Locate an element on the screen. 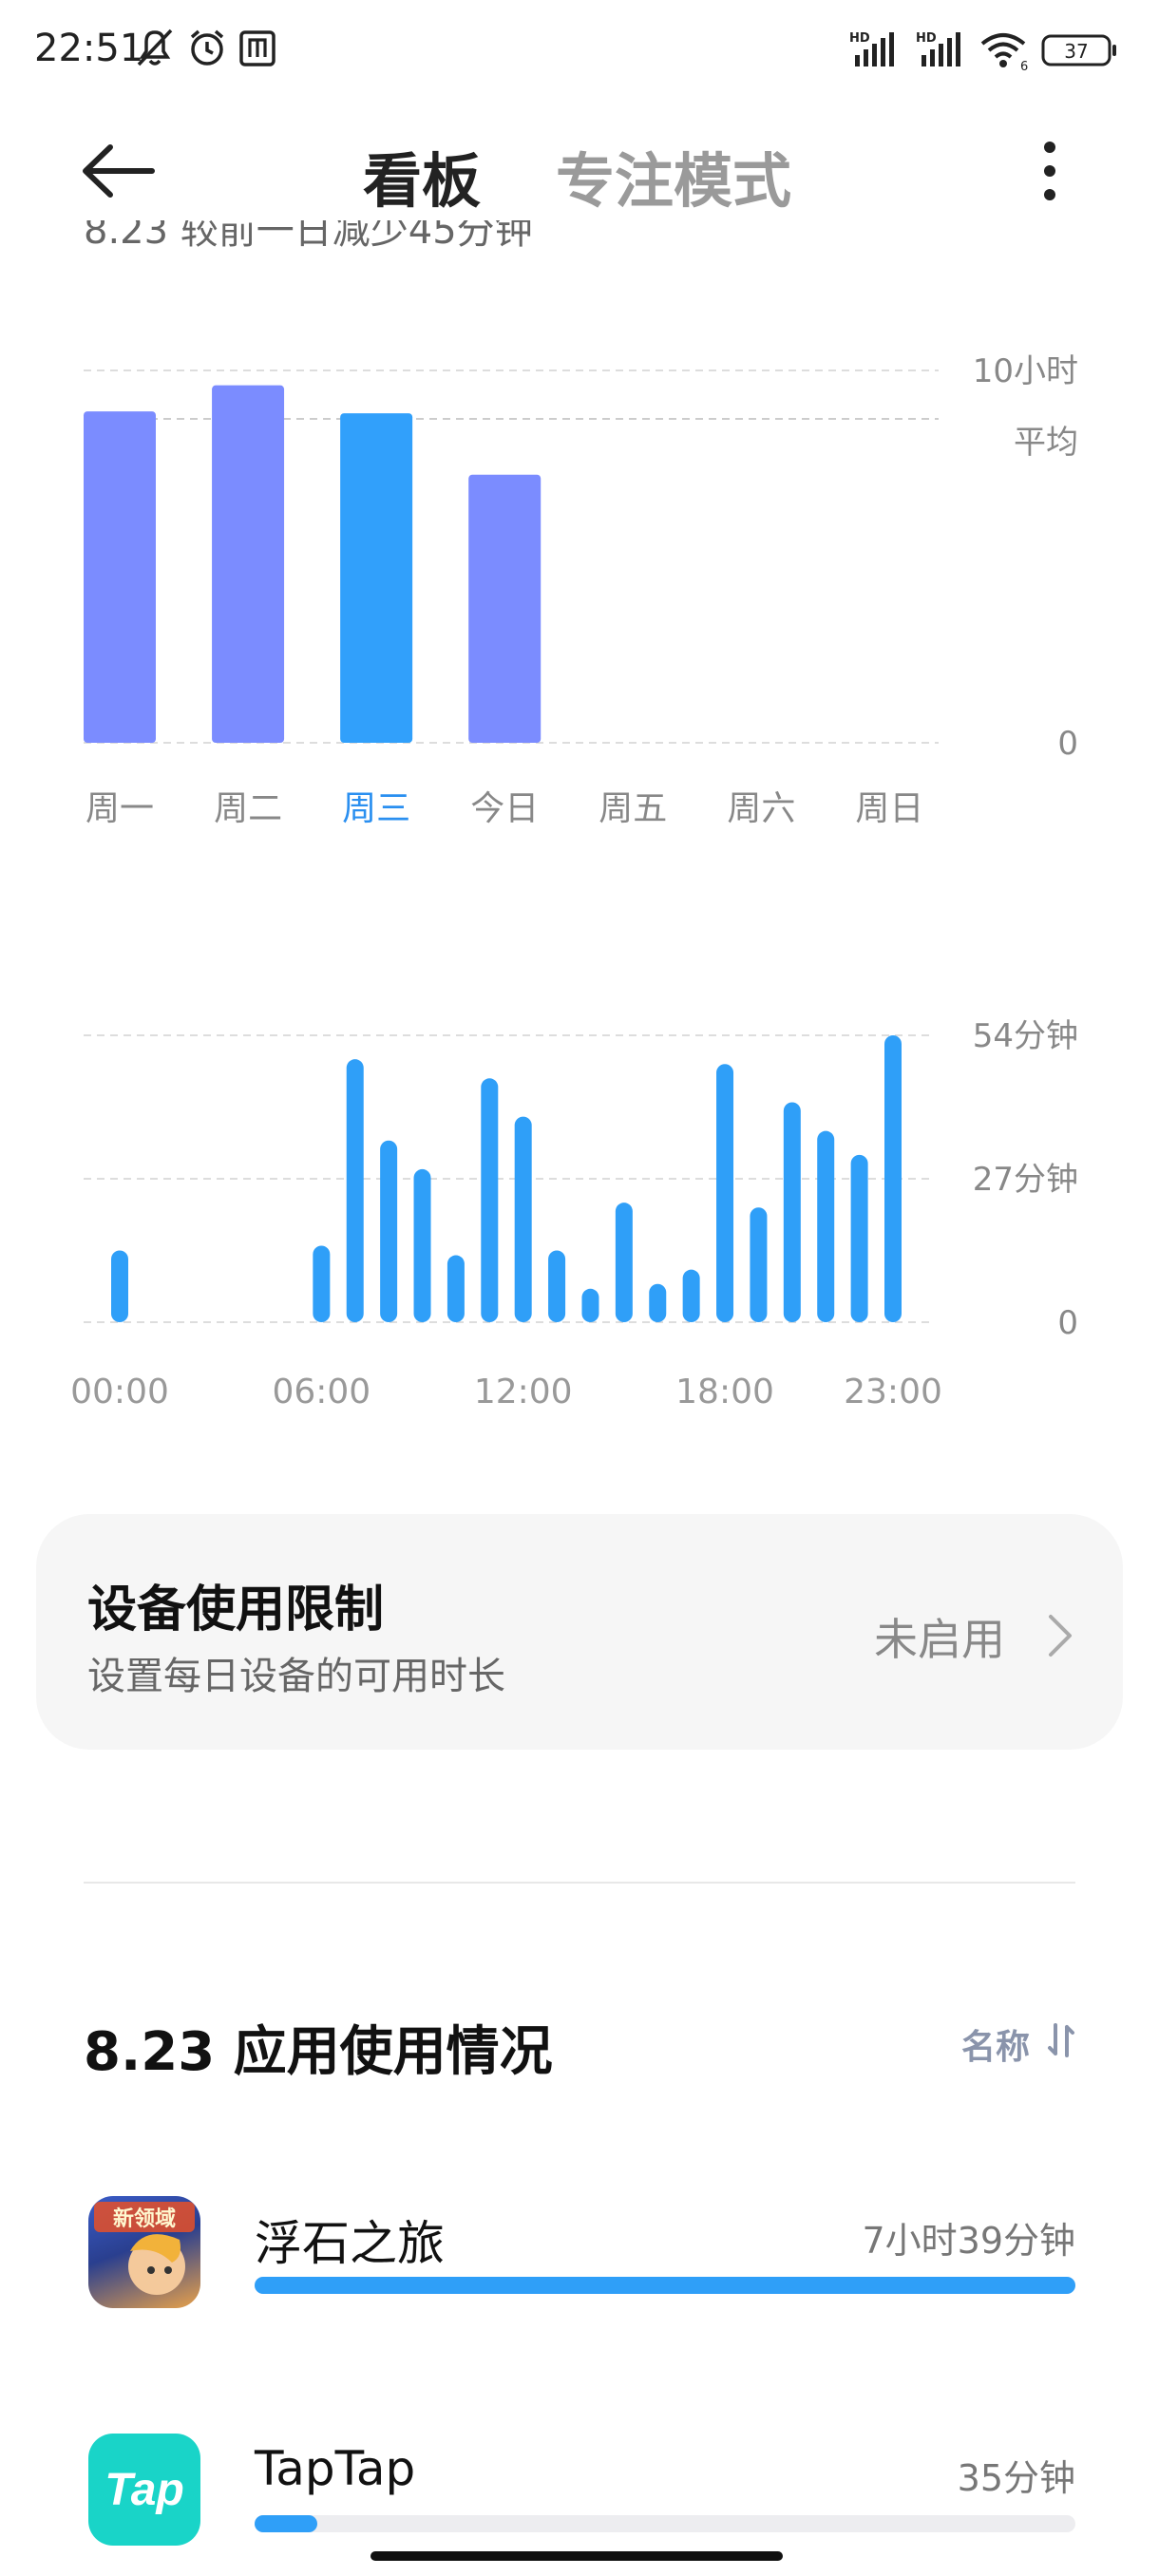  average-label: 平均 is located at coordinates (1046, 443).